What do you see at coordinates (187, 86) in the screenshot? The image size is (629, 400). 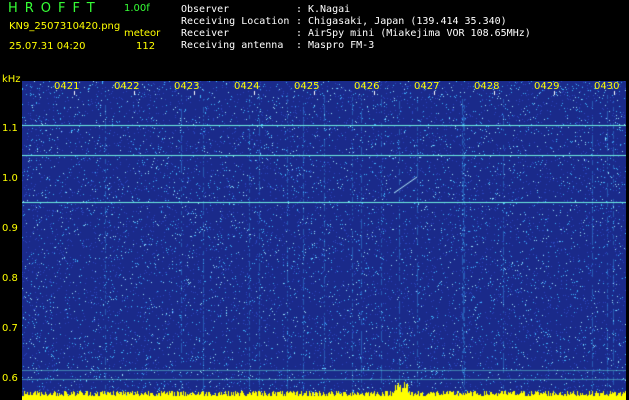 I see `x-tick: 0423` at bounding box center [187, 86].